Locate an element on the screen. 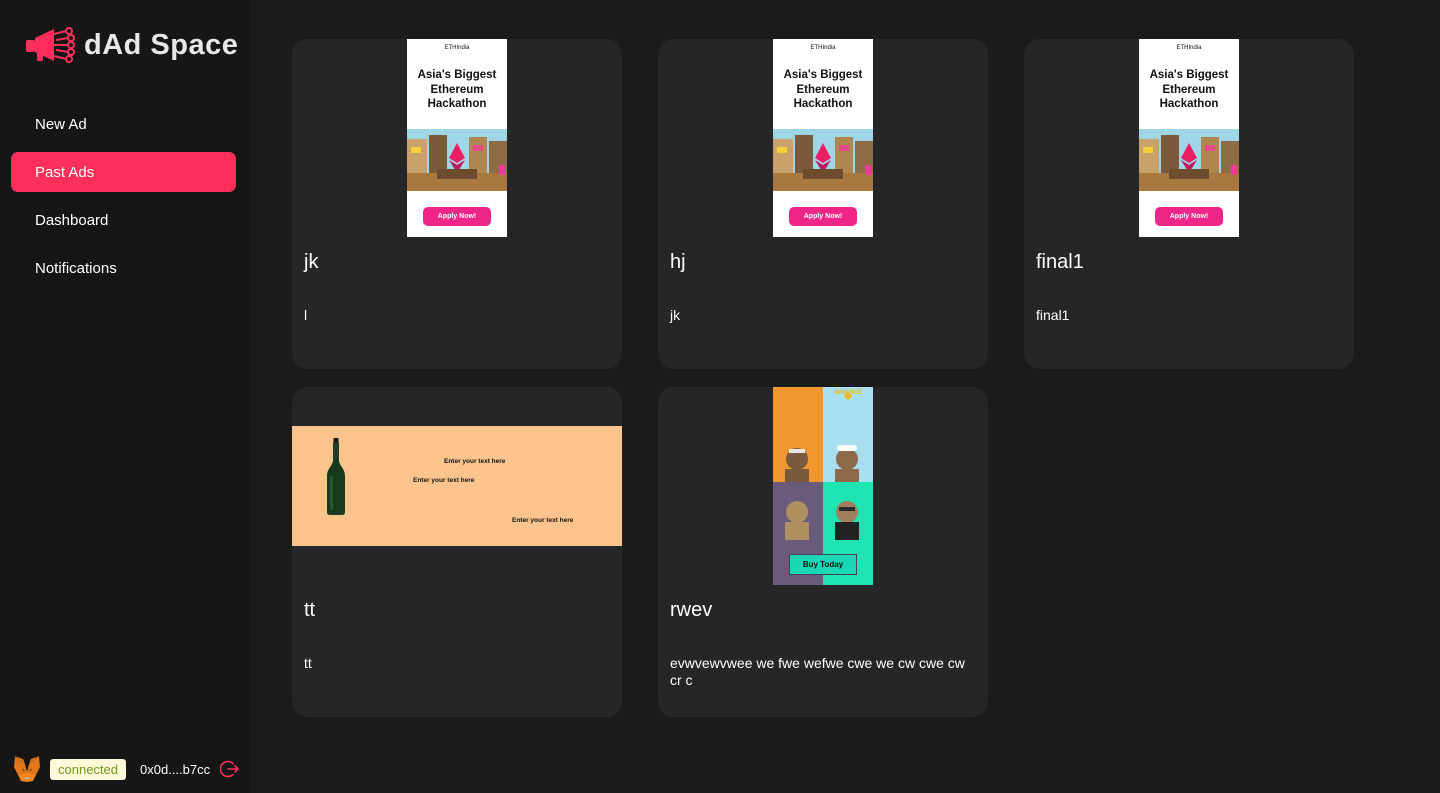 Image resolution: width=1440 pixels, height=793 pixels. sidebar-nav: New Ad Past Ads Dashboard Notifications is located at coordinates (123, 200).